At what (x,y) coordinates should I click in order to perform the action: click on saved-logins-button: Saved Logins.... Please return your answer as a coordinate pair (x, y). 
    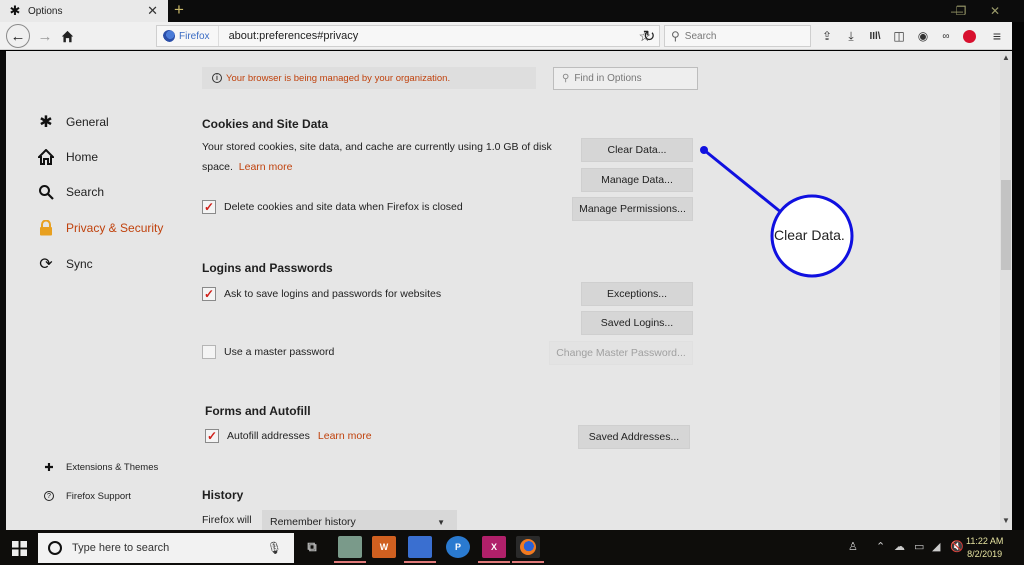
    Looking at the image, I should click on (637, 323).